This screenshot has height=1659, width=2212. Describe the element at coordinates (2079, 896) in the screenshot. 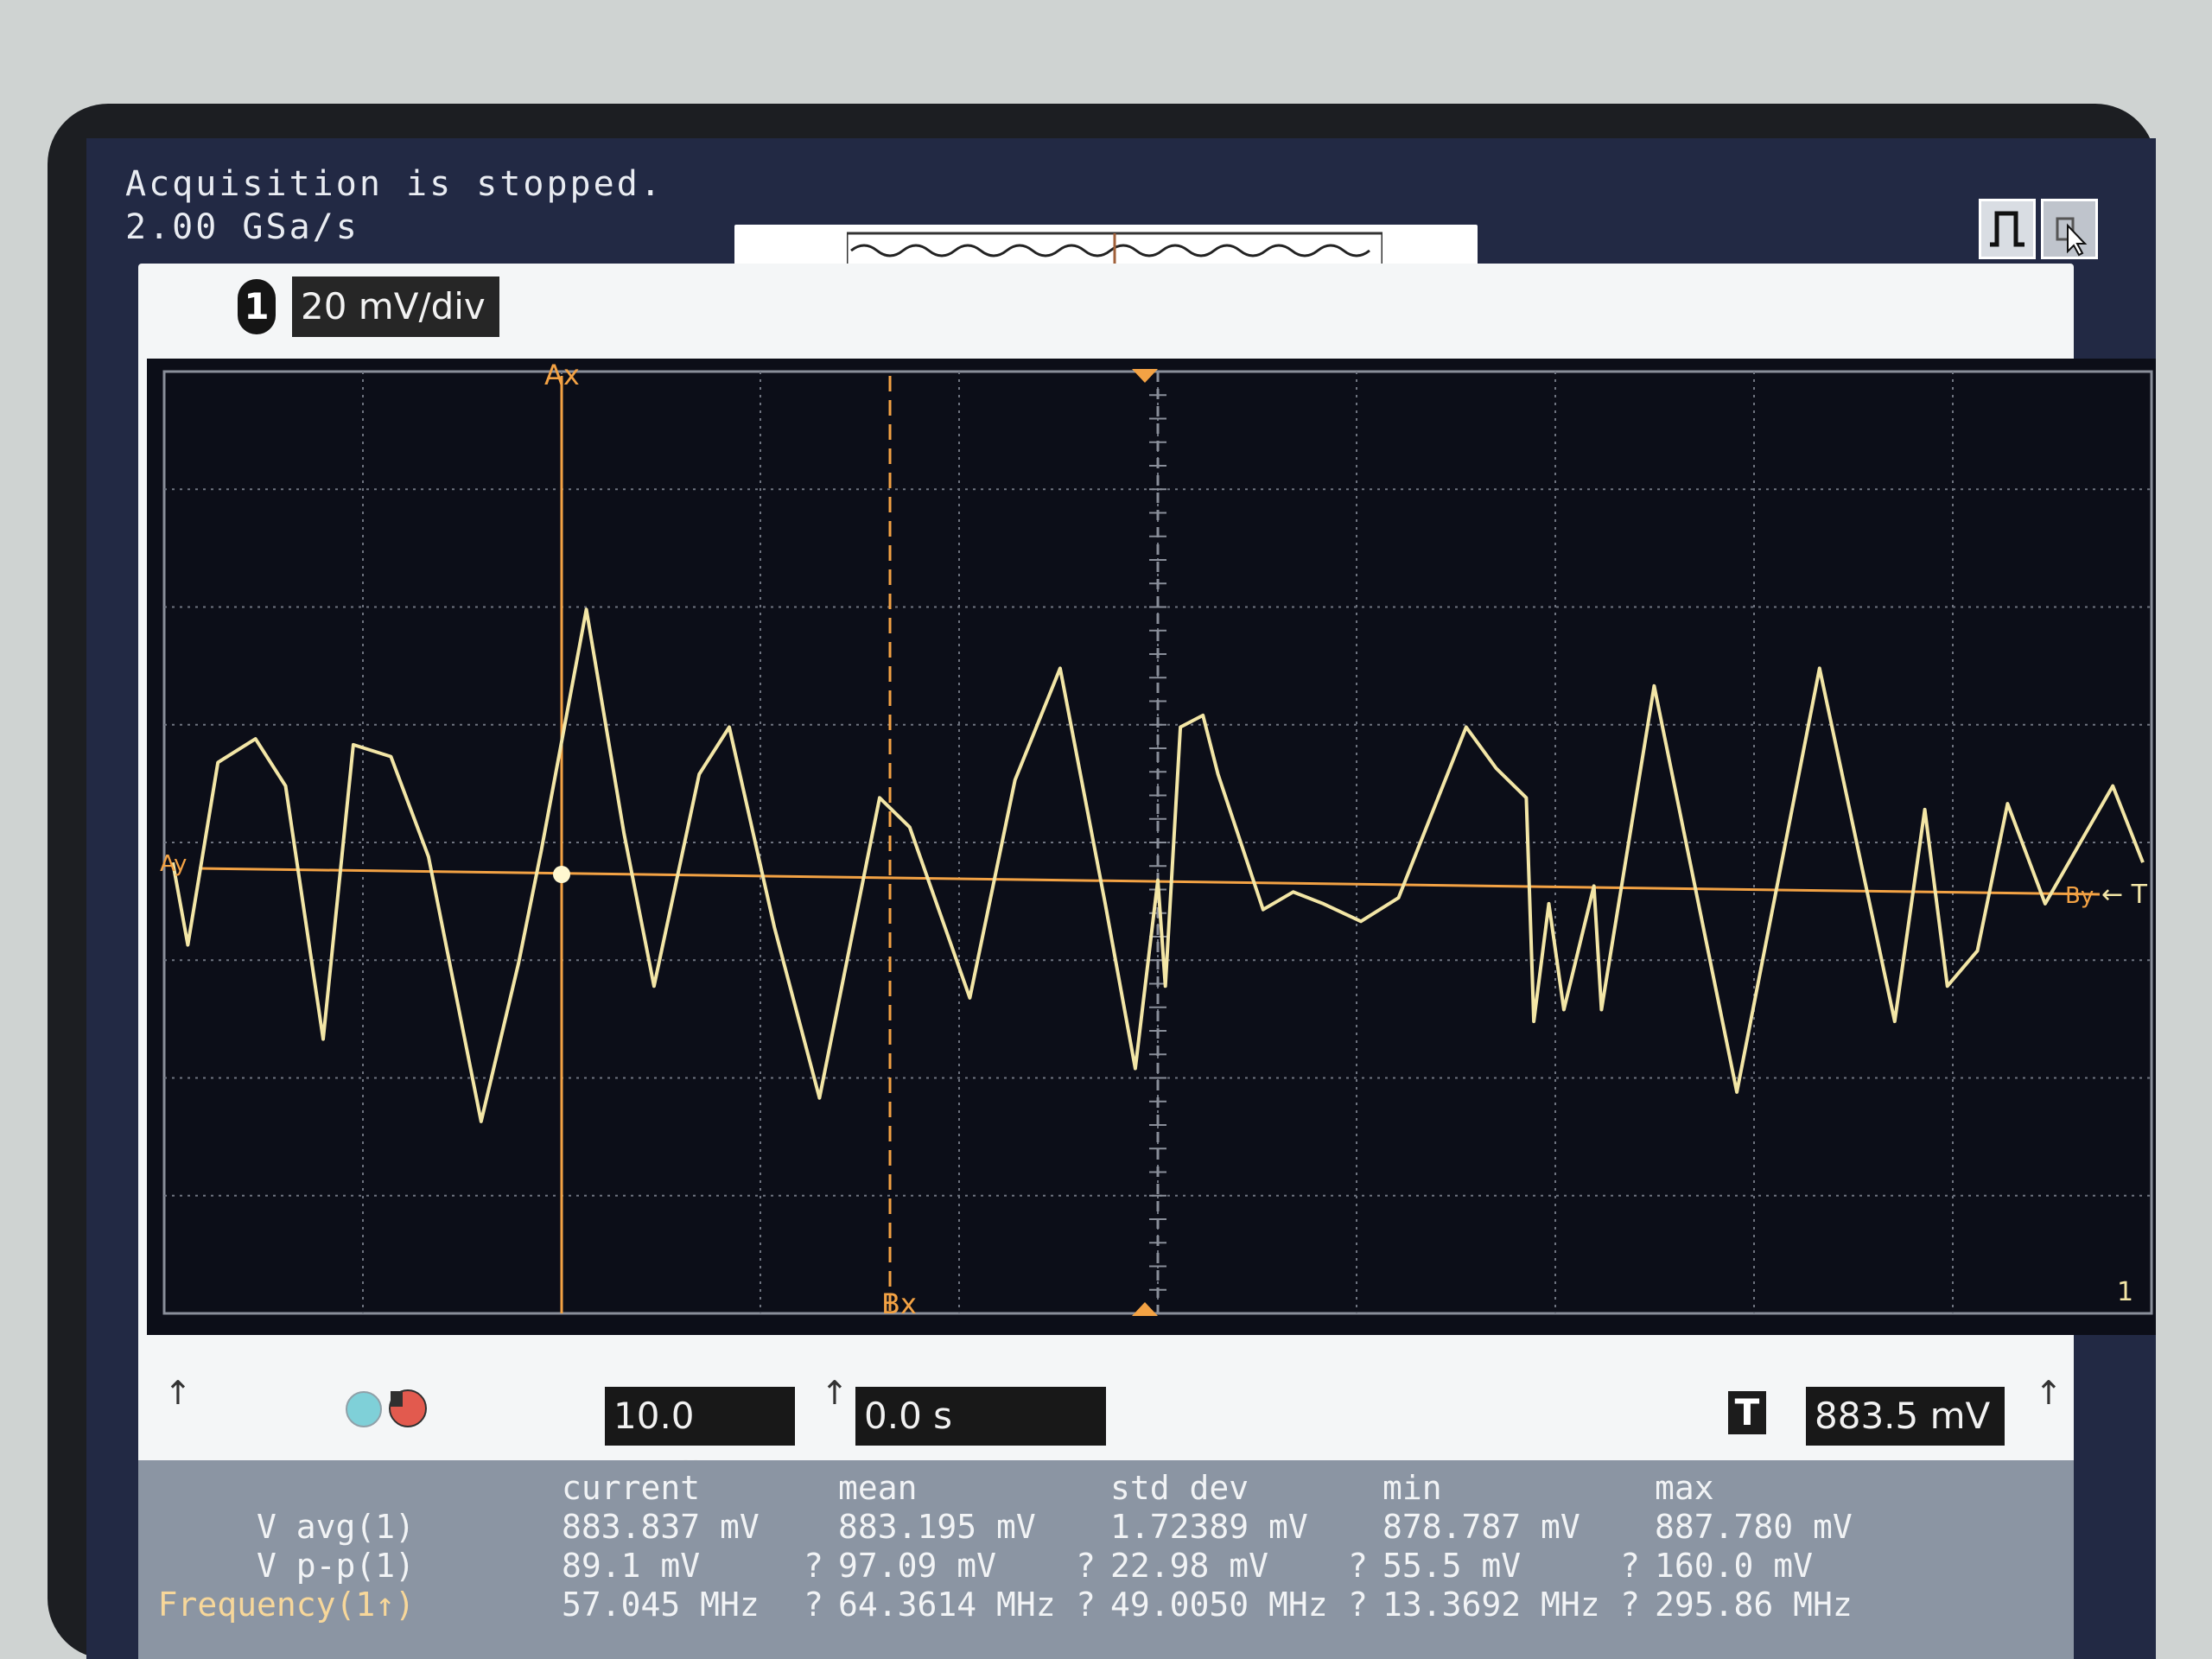

I see `cursor-by-label: By` at that location.